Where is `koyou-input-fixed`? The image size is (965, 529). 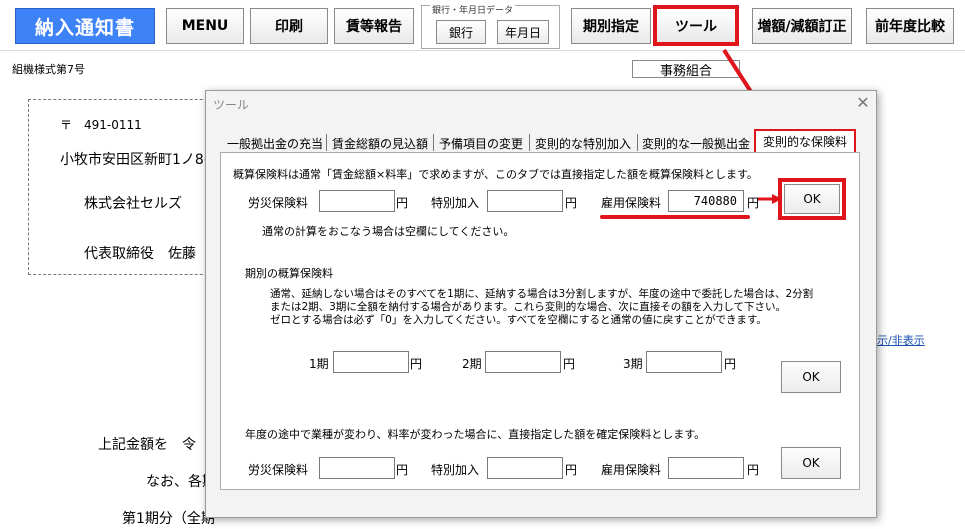
koyou-input-fixed is located at coordinates (706, 468).